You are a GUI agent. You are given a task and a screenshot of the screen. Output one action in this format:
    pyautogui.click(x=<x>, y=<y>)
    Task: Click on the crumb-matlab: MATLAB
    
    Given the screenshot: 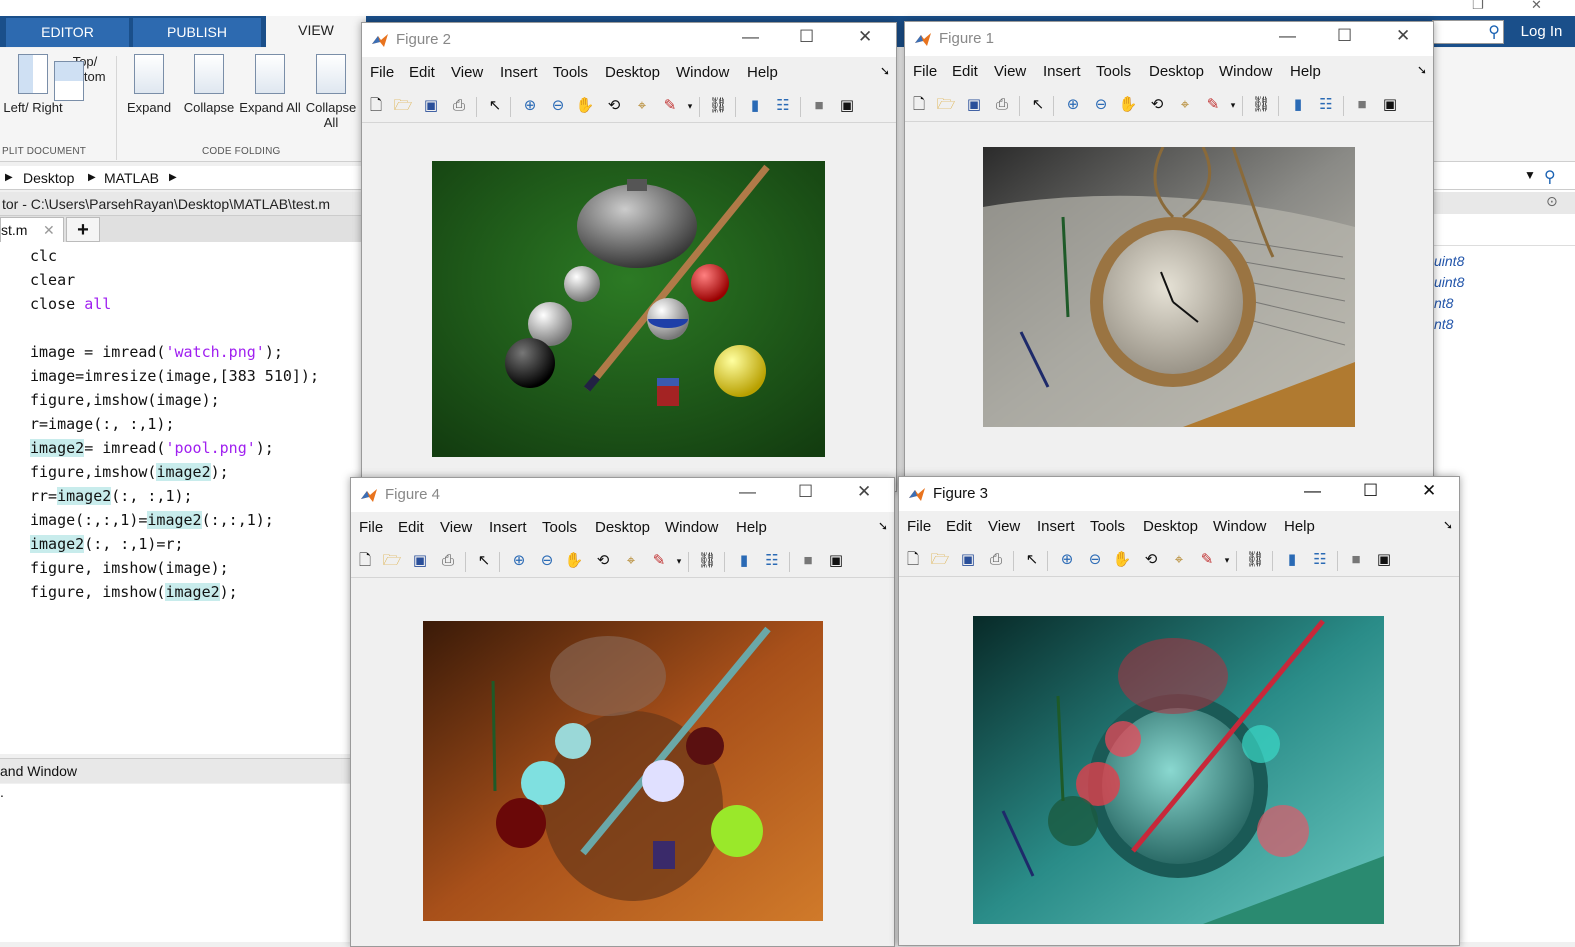 What is the action you would take?
    pyautogui.click(x=131, y=178)
    